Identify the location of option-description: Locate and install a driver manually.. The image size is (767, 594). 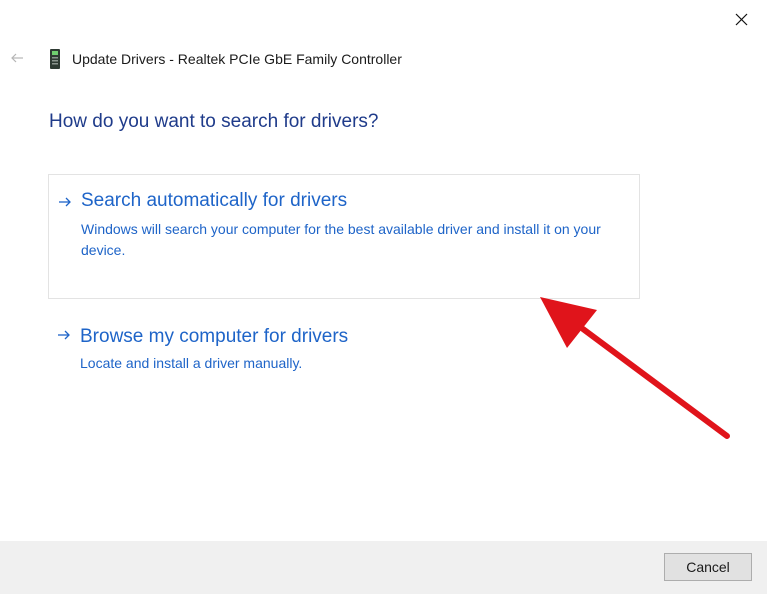
(191, 363).